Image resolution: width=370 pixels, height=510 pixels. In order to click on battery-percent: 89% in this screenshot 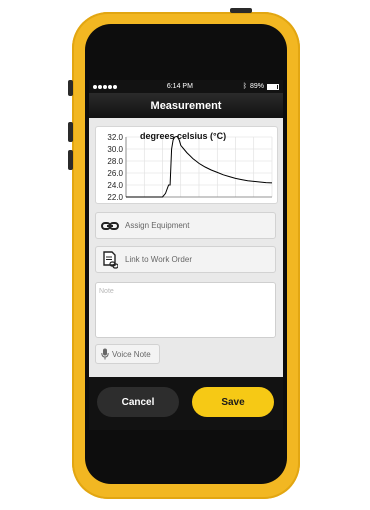, I will do `click(256, 86)`.